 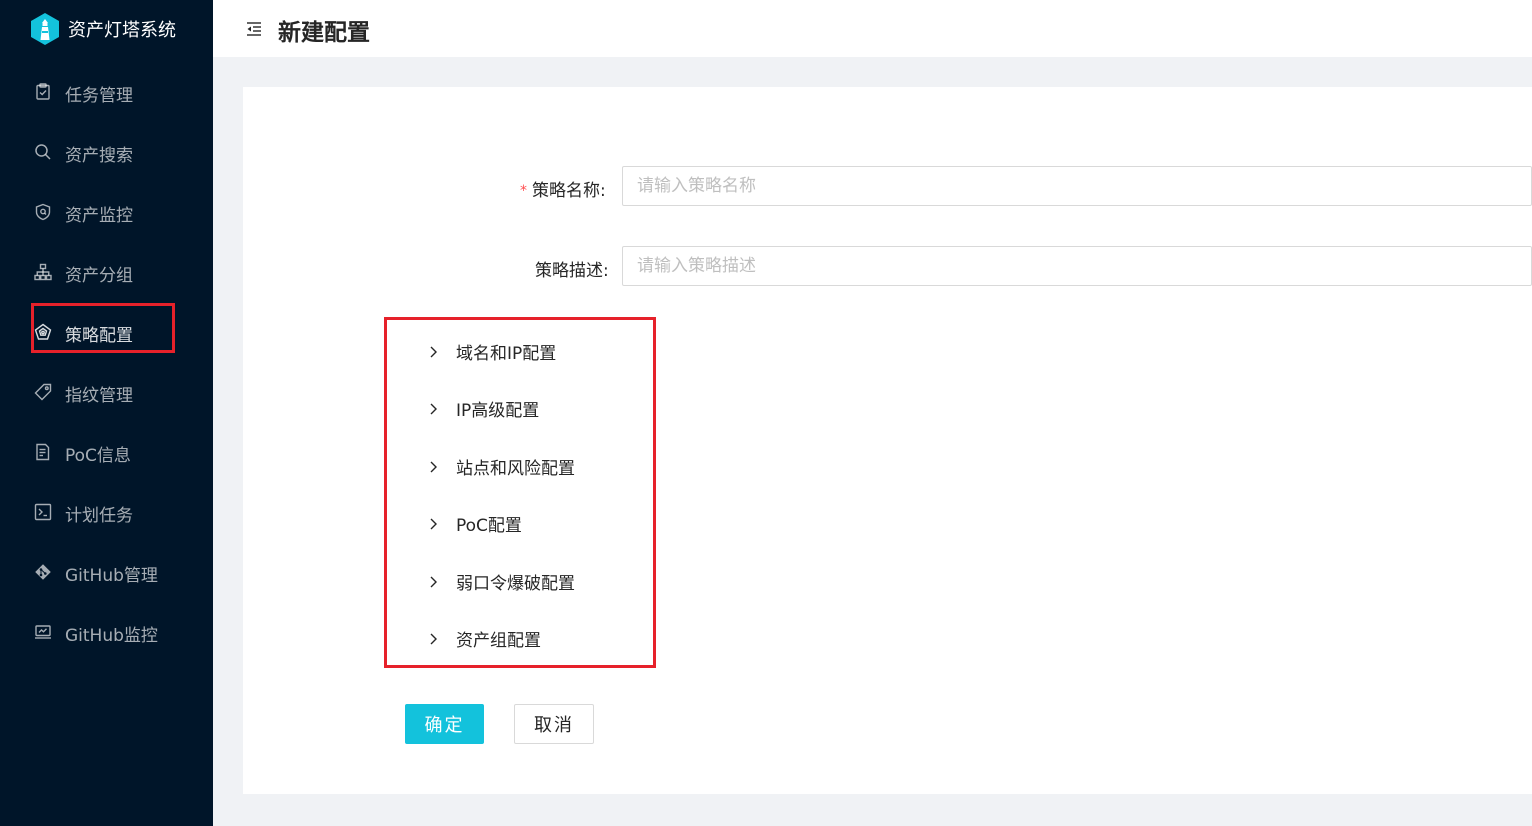 What do you see at coordinates (43, 212) in the screenshot?
I see `shield-icon` at bounding box center [43, 212].